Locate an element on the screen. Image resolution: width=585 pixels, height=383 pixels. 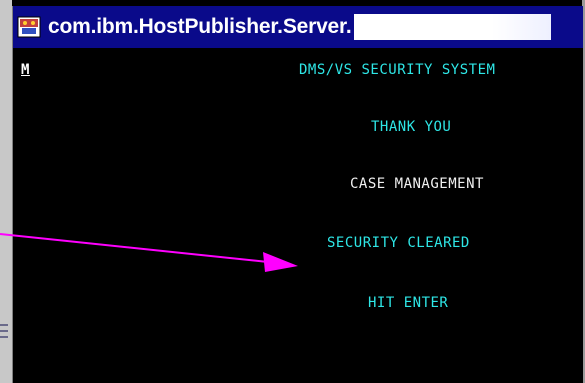
terminal-app-icon is located at coordinates (29, 27).